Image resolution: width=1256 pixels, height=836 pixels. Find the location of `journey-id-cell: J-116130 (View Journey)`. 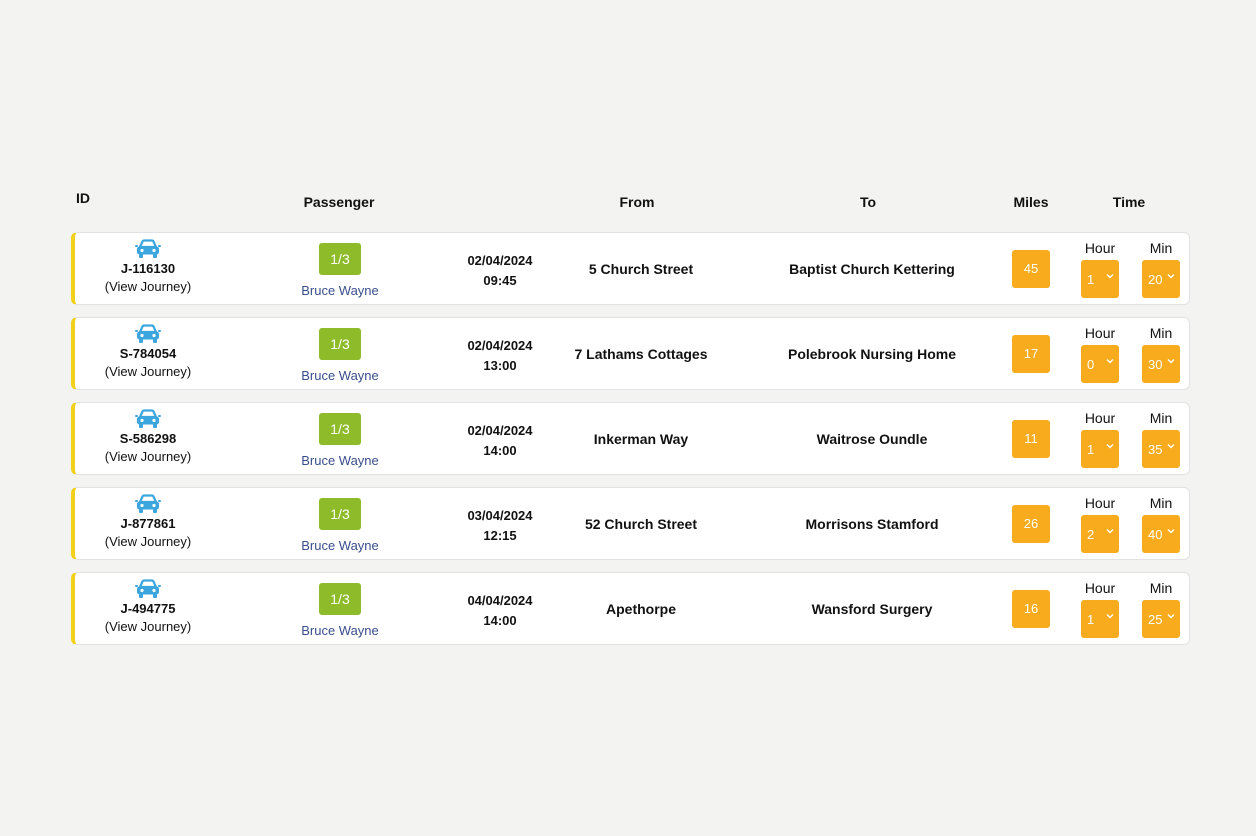

journey-id-cell: J-116130 (View Journey) is located at coordinates (148, 266).